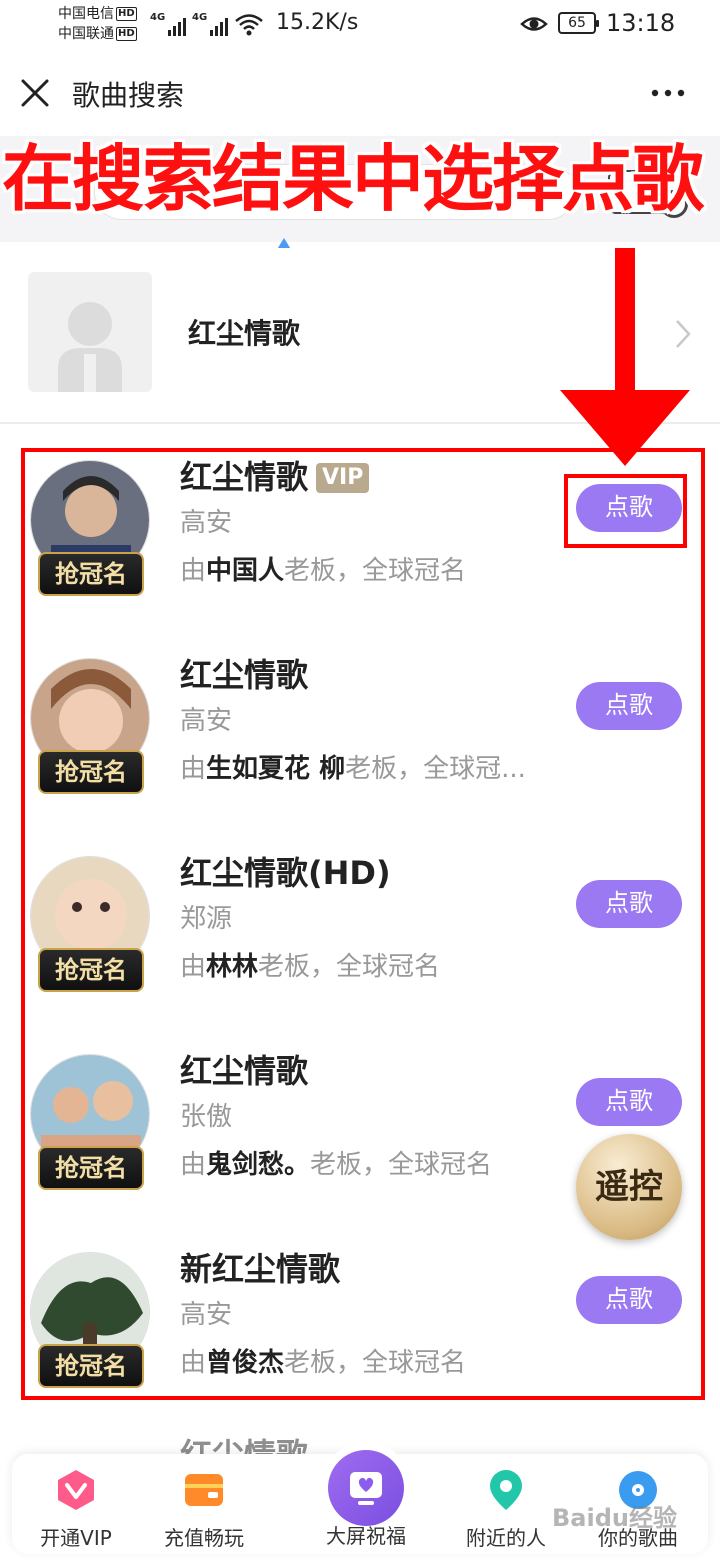 The image size is (720, 1560). I want to click on close-icon, so click(35, 93).